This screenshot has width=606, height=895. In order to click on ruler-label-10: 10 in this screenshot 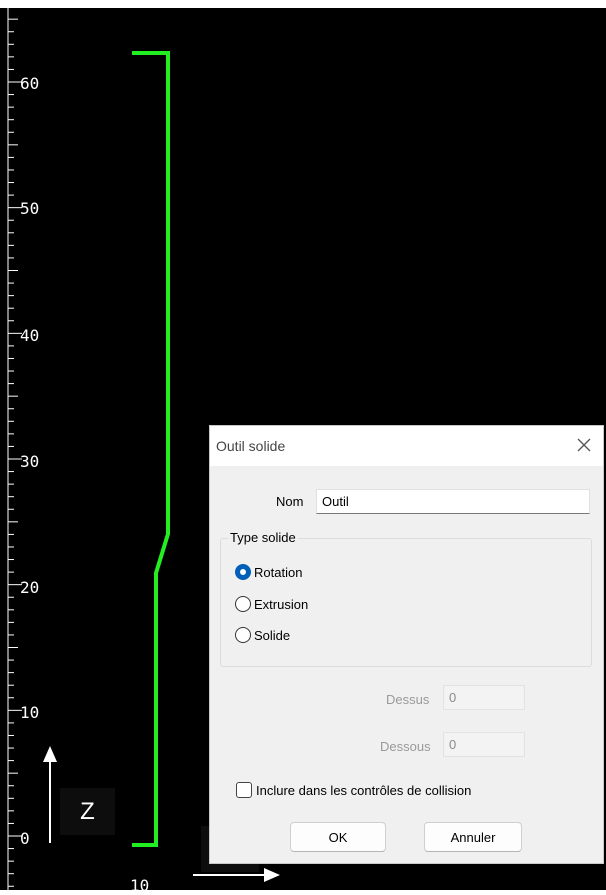, I will do `click(30, 712)`.